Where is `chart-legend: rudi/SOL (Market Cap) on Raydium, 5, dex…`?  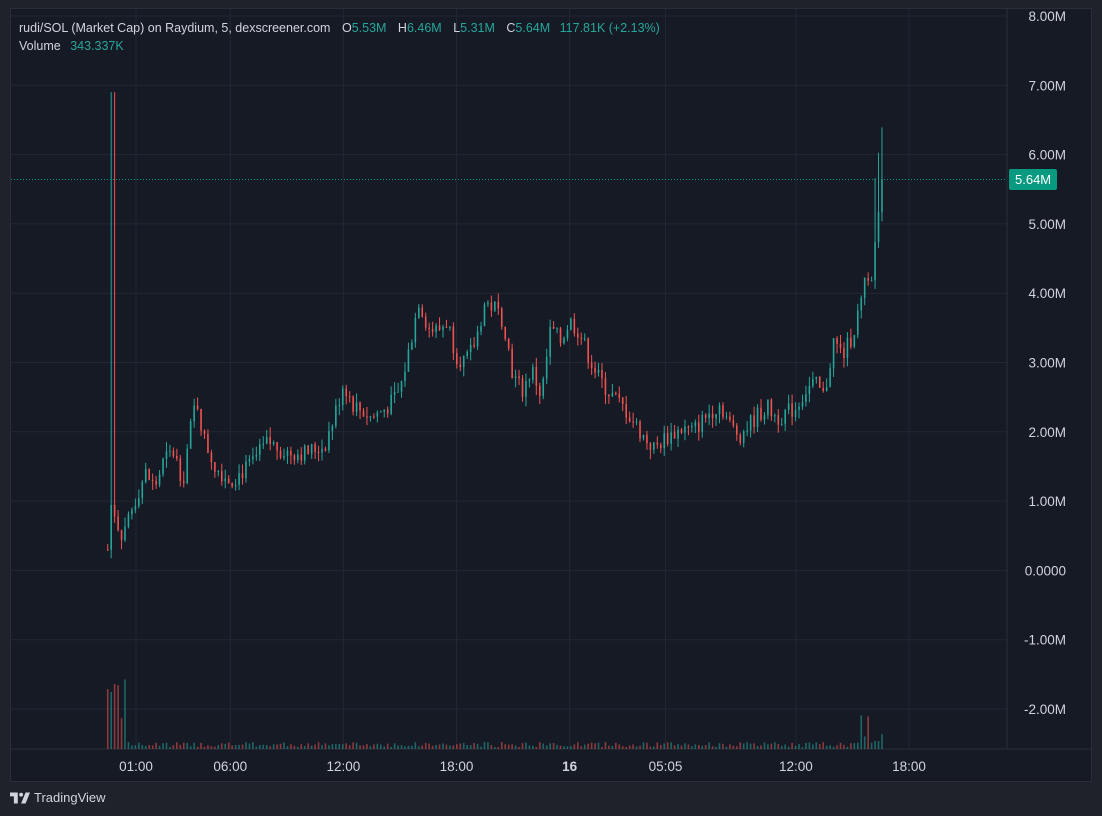 chart-legend: rudi/SOL (Market Cap) on Raydium, 5, dex… is located at coordinates (339, 37).